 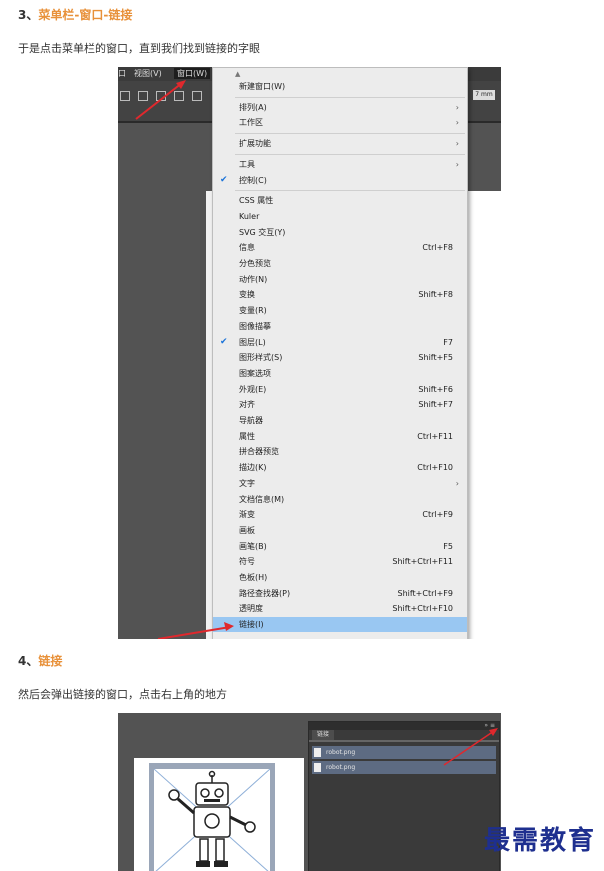 What do you see at coordinates (139, 48) in the screenshot?
I see `step-3-description: 于是点击菜单栏的窗口，直到我们找到链接的字眼` at bounding box center [139, 48].